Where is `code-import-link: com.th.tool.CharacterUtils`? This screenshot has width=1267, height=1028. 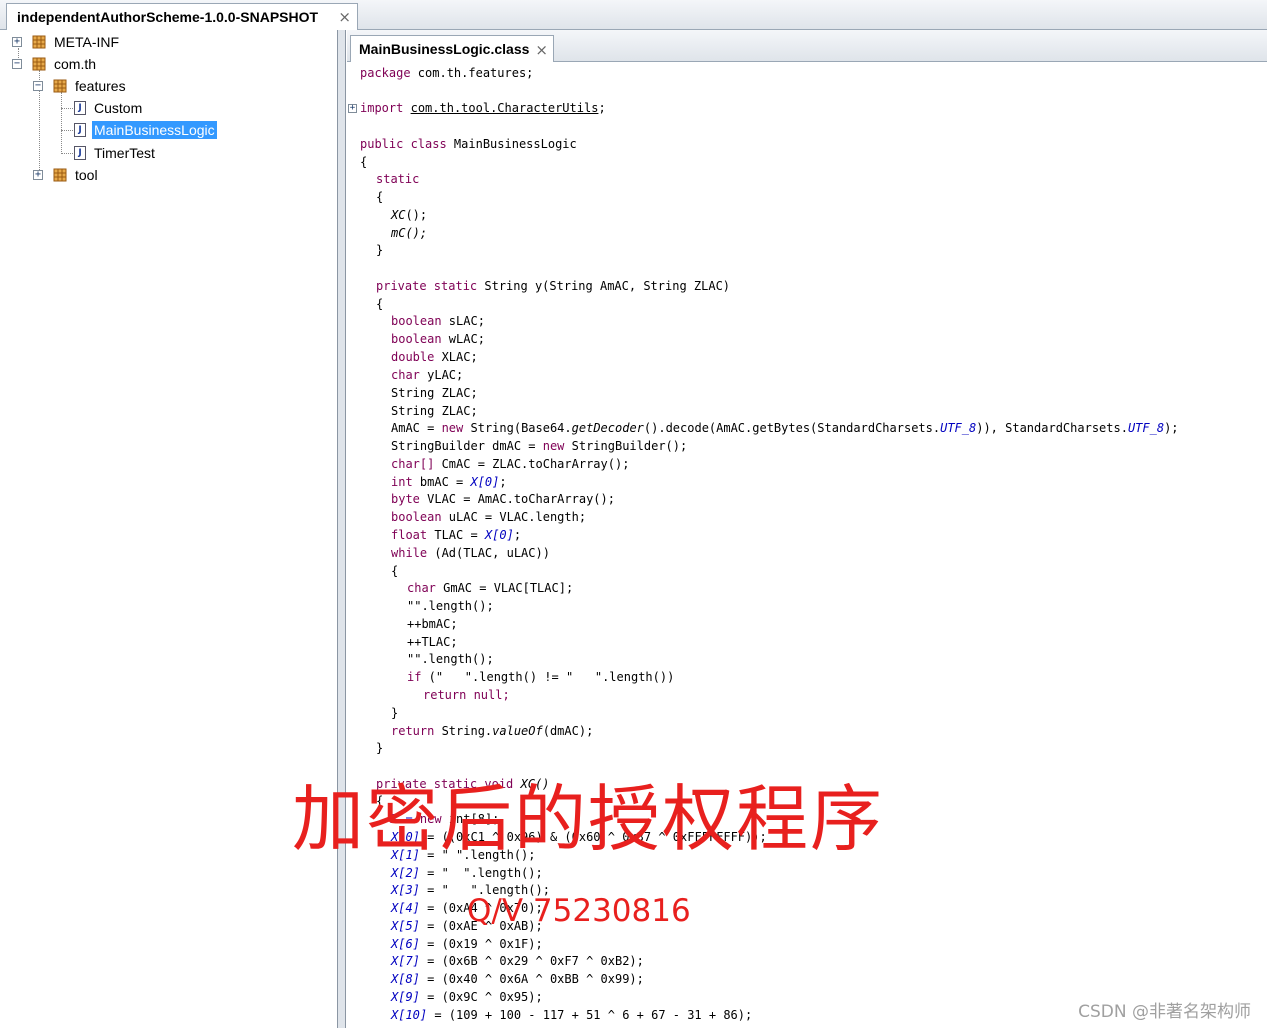 code-import-link: com.th.tool.CharacterUtils is located at coordinates (505, 108).